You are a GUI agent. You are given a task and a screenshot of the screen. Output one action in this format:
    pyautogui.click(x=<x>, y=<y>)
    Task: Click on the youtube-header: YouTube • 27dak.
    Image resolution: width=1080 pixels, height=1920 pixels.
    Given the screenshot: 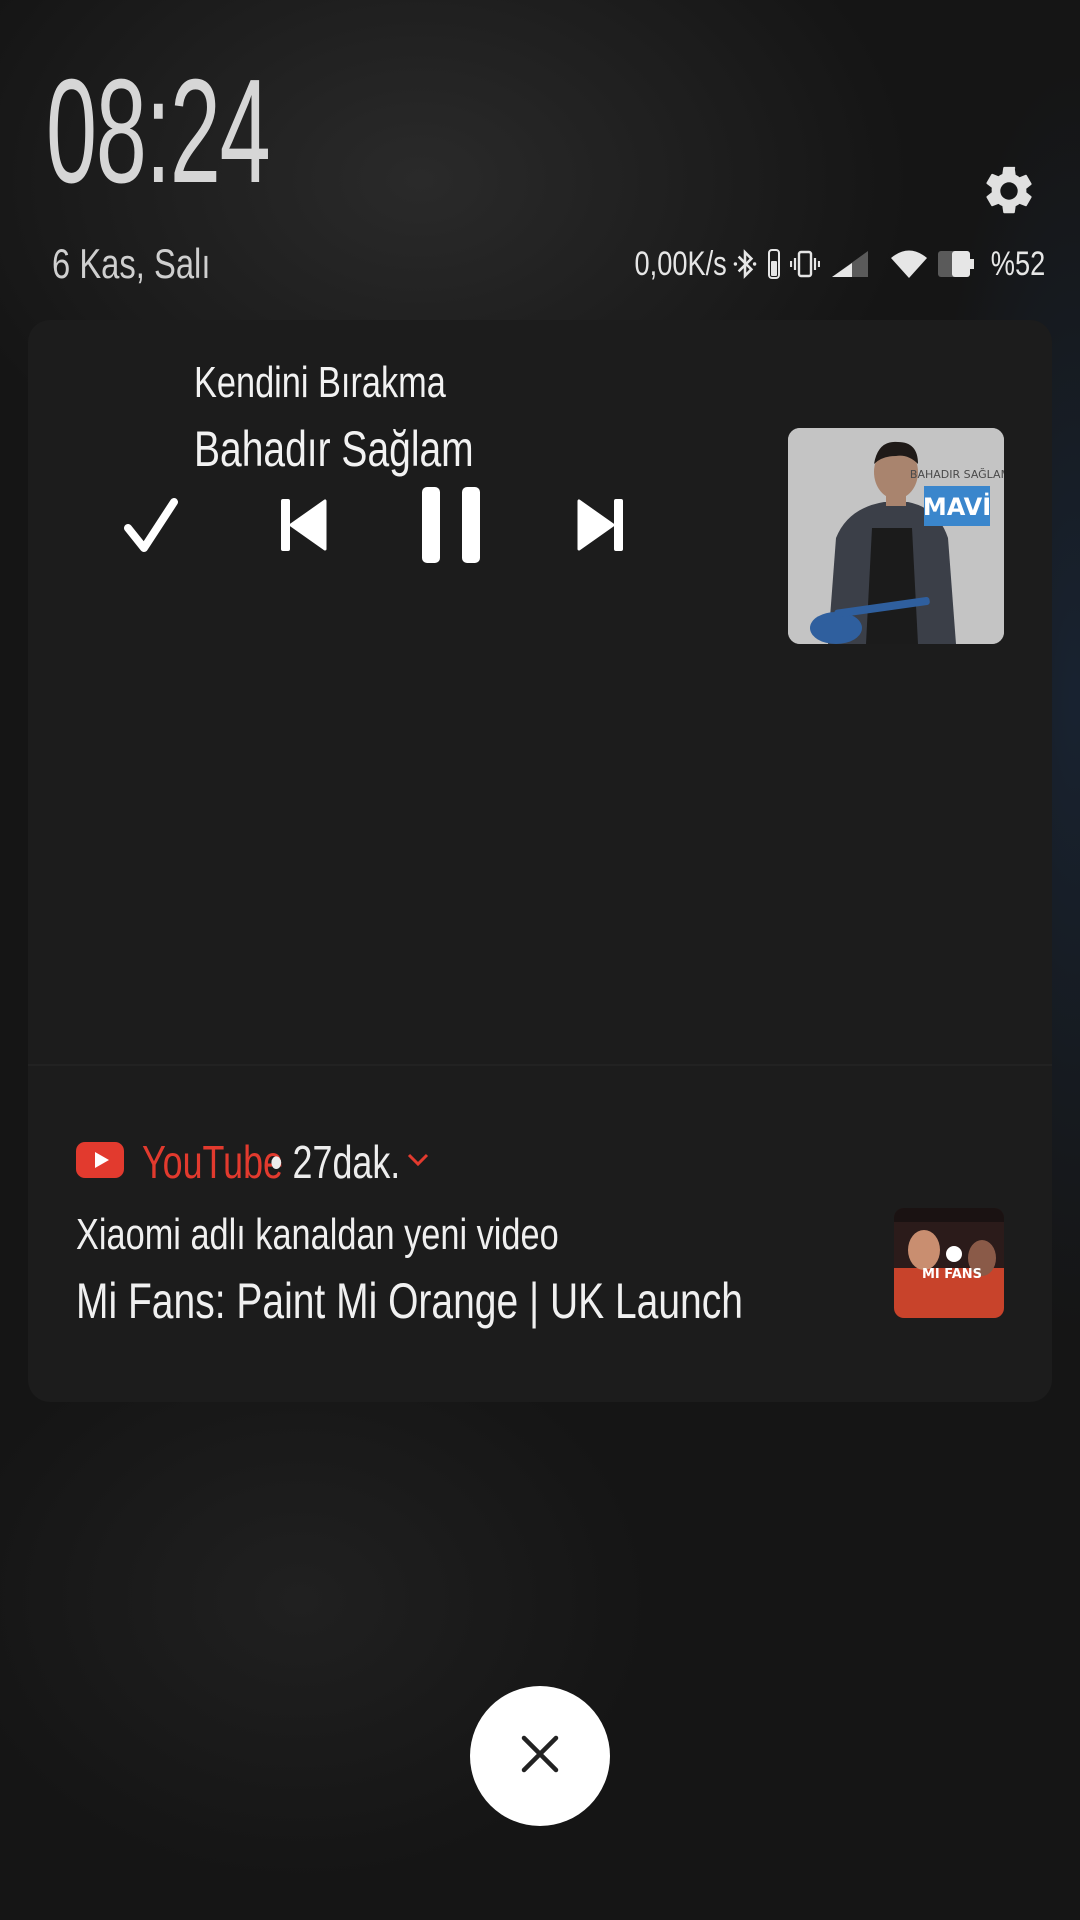 What is the action you would take?
    pyautogui.click(x=253, y=1162)
    